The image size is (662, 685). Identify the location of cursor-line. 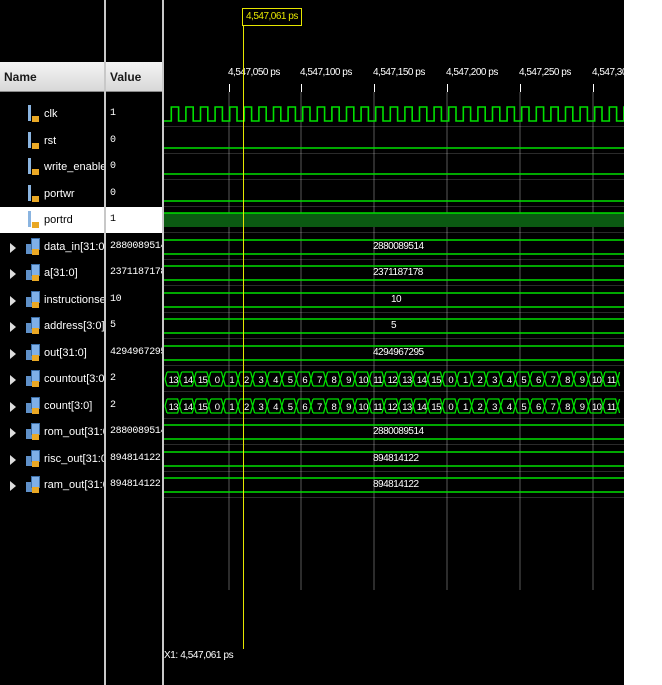
(243, 336).